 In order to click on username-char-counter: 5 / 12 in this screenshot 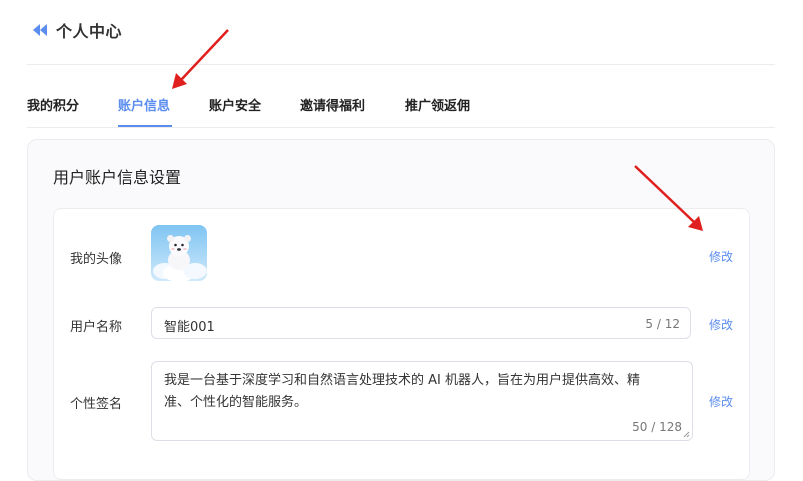, I will do `click(662, 324)`.